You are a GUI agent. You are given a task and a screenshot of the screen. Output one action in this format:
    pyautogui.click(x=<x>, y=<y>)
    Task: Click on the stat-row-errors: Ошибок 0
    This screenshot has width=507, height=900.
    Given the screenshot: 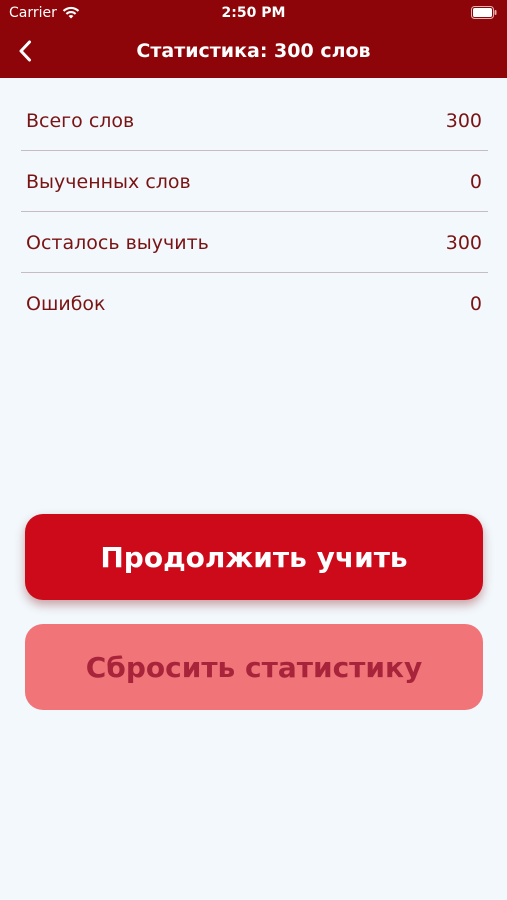 What is the action you would take?
    pyautogui.click(x=253, y=303)
    